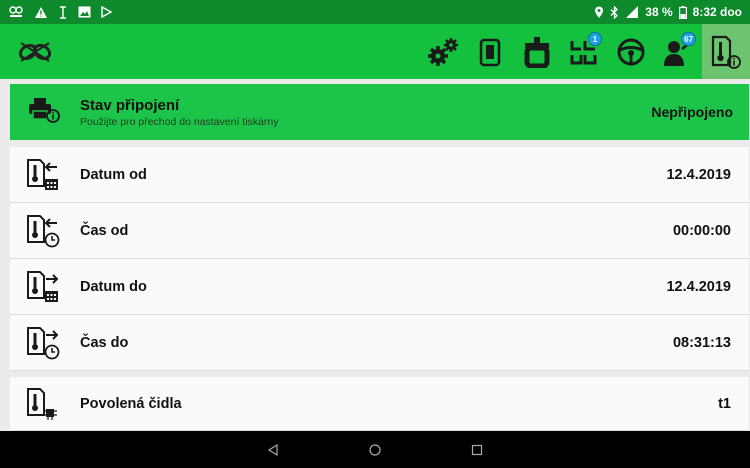 Image resolution: width=750 pixels, height=468 pixels. I want to click on fuel-button, so click(489, 51).